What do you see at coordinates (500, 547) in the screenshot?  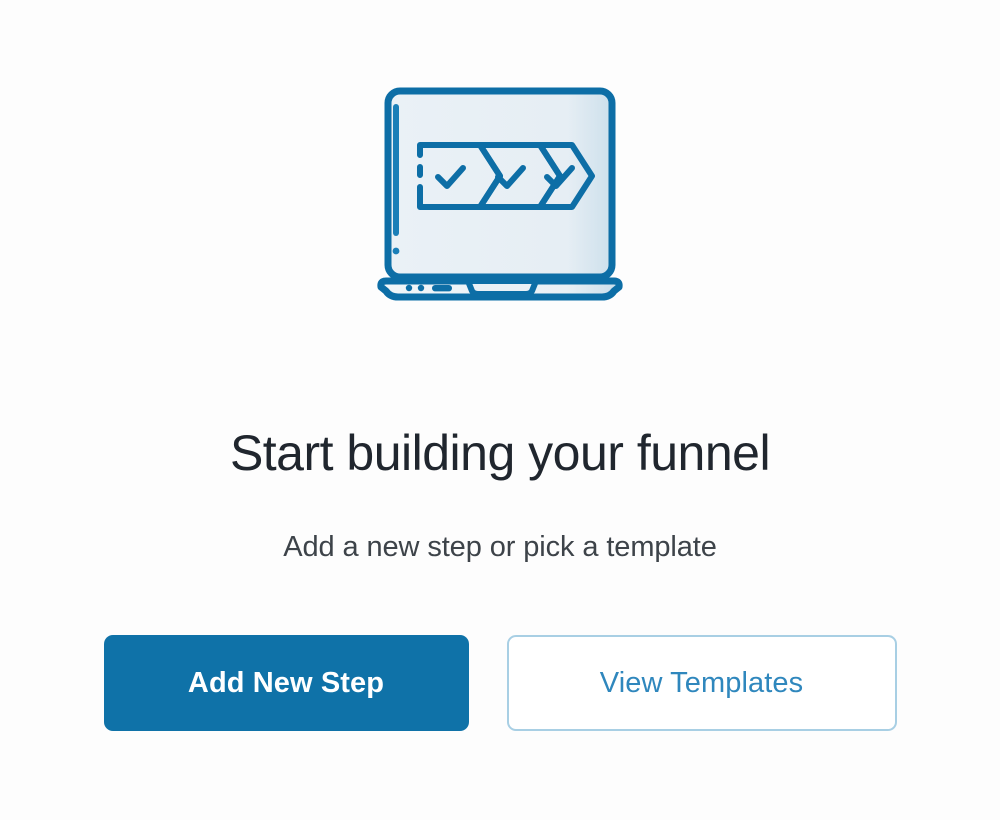 I see `page-subtitle: Add a new step or pick a template` at bounding box center [500, 547].